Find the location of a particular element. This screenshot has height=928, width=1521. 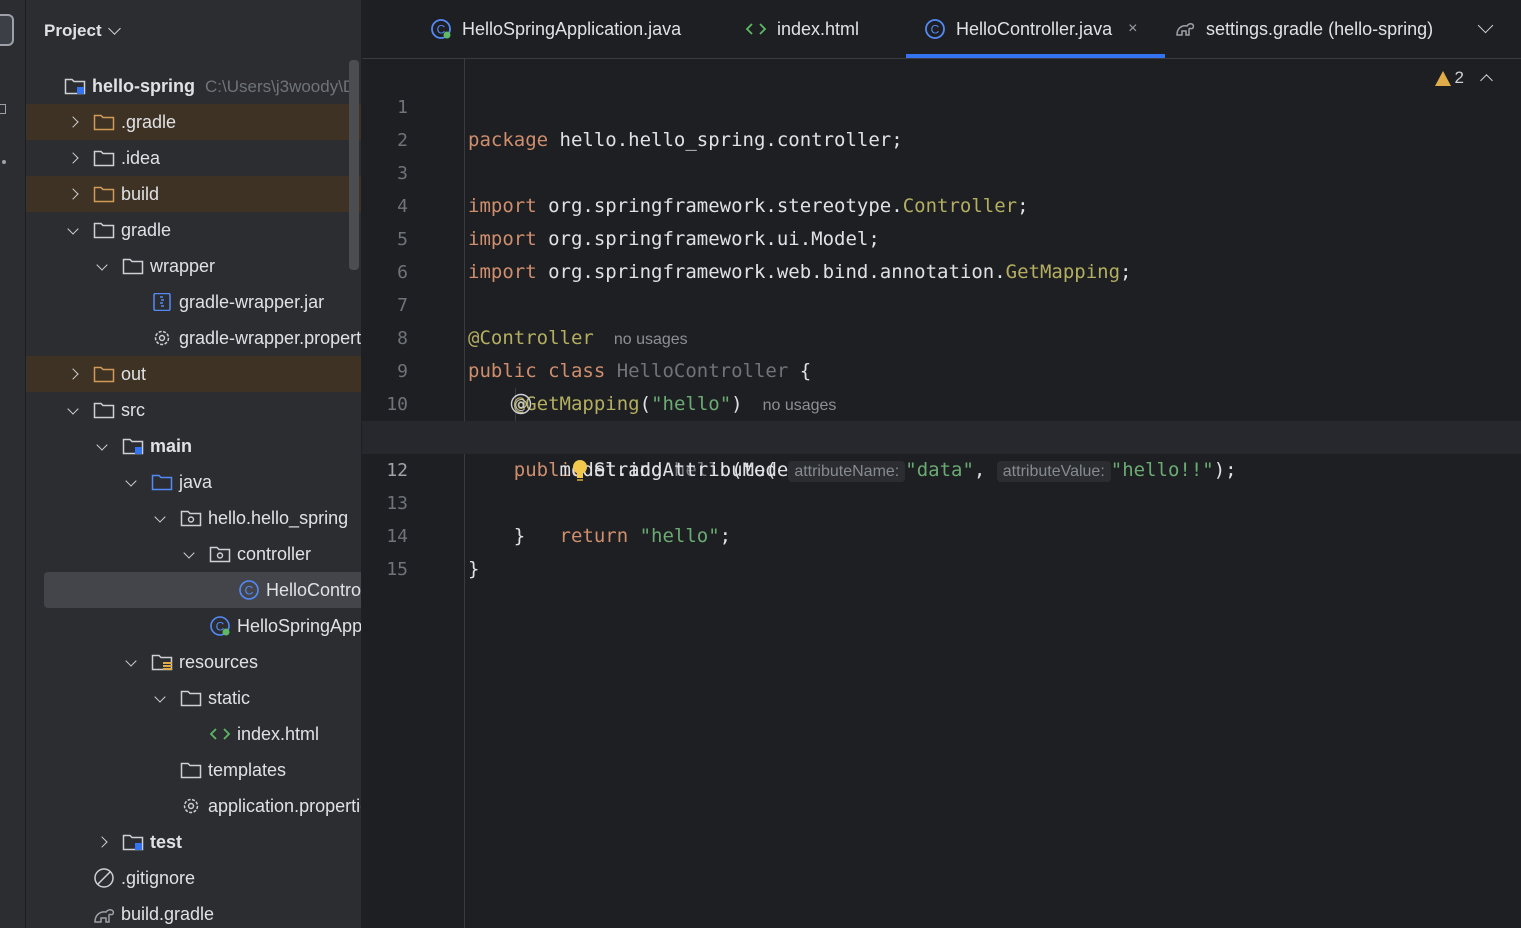

tree-item: gradle-wrapper.properties is located at coordinates (193, 338).